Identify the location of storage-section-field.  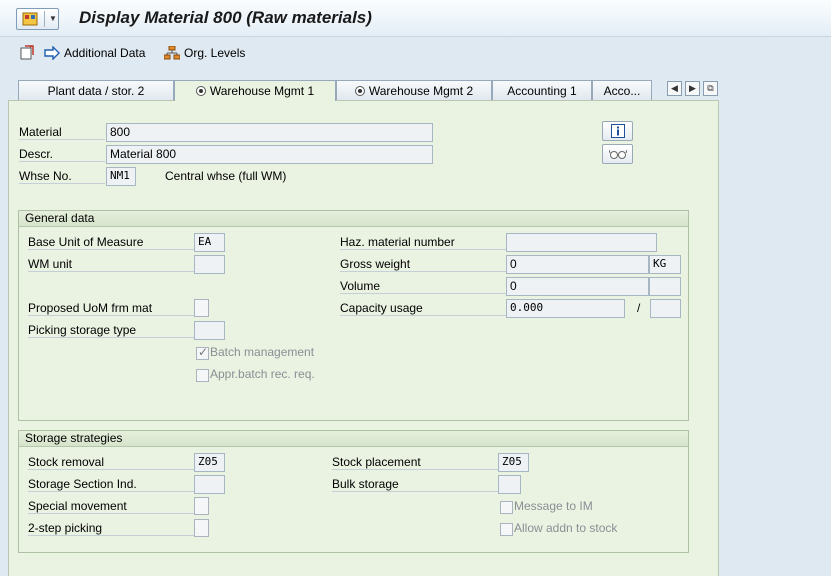
(209, 484).